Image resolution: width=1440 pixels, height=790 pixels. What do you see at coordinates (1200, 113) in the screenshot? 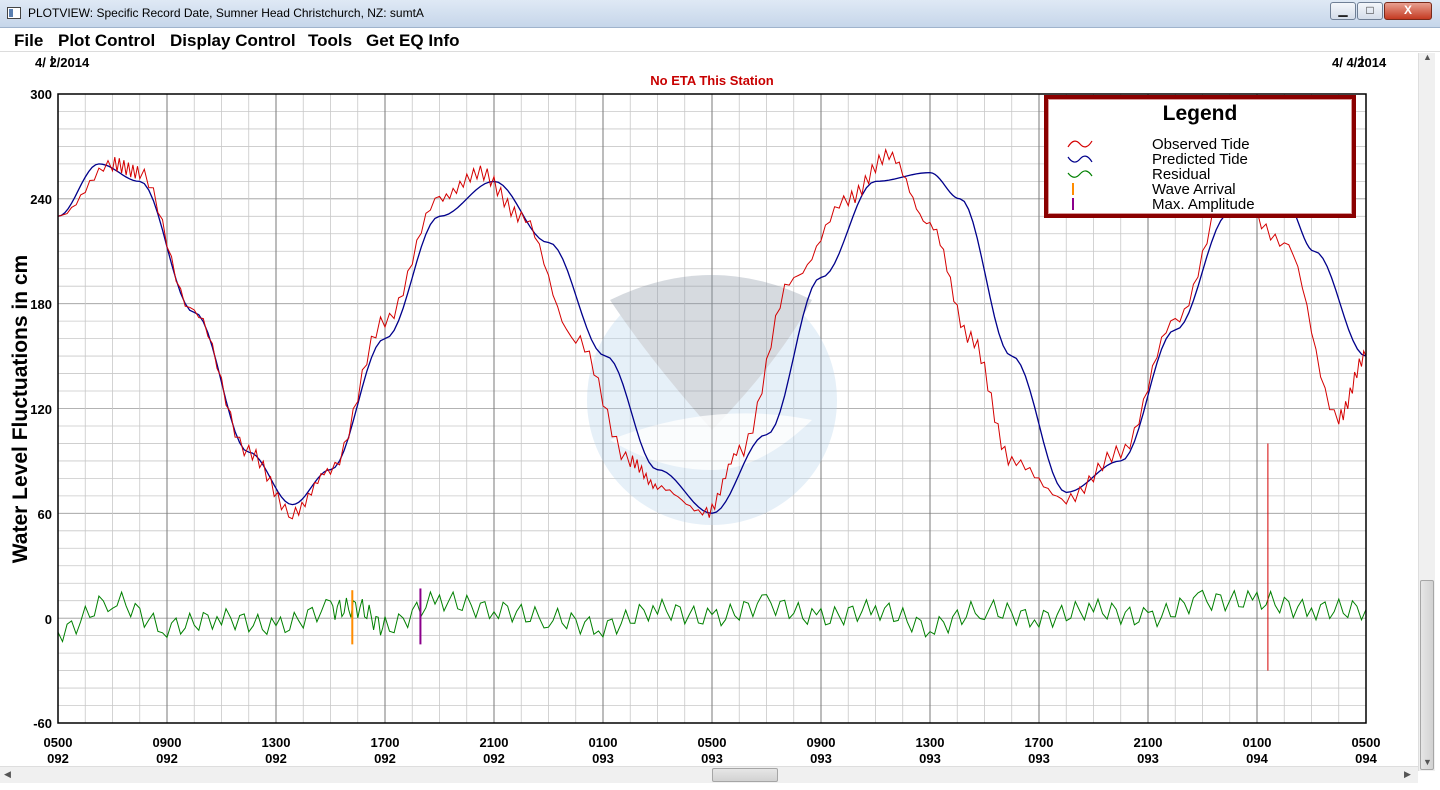
I see `legend-title: Legend` at bounding box center [1200, 113].